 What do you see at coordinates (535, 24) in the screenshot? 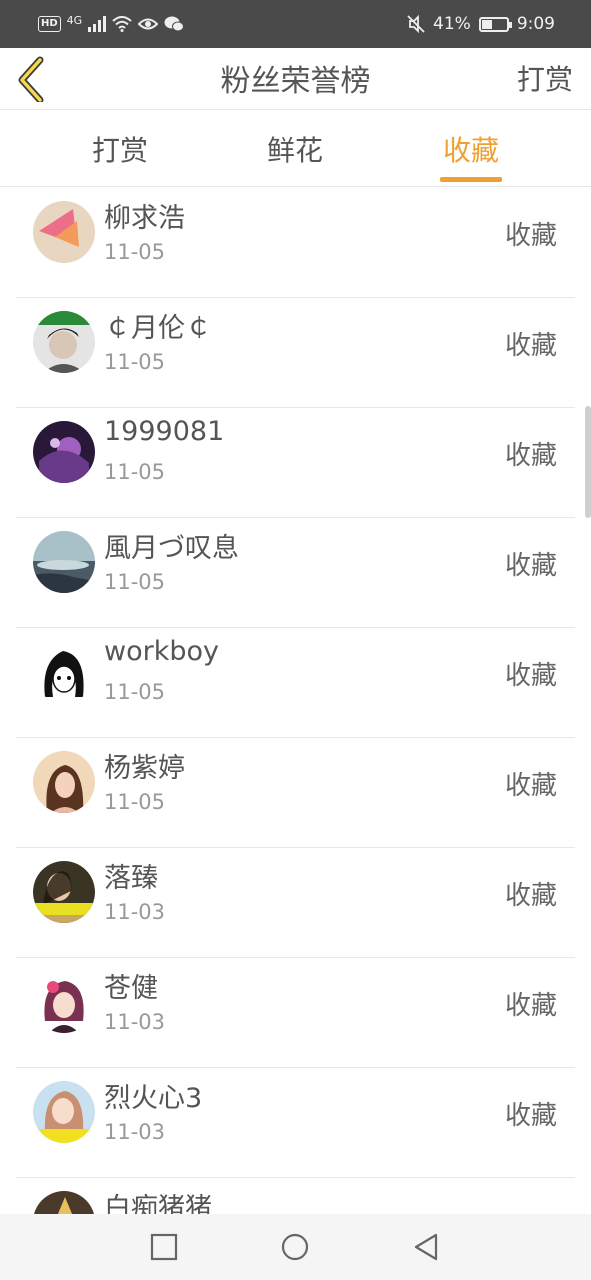
I see `clock: 9:09` at bounding box center [535, 24].